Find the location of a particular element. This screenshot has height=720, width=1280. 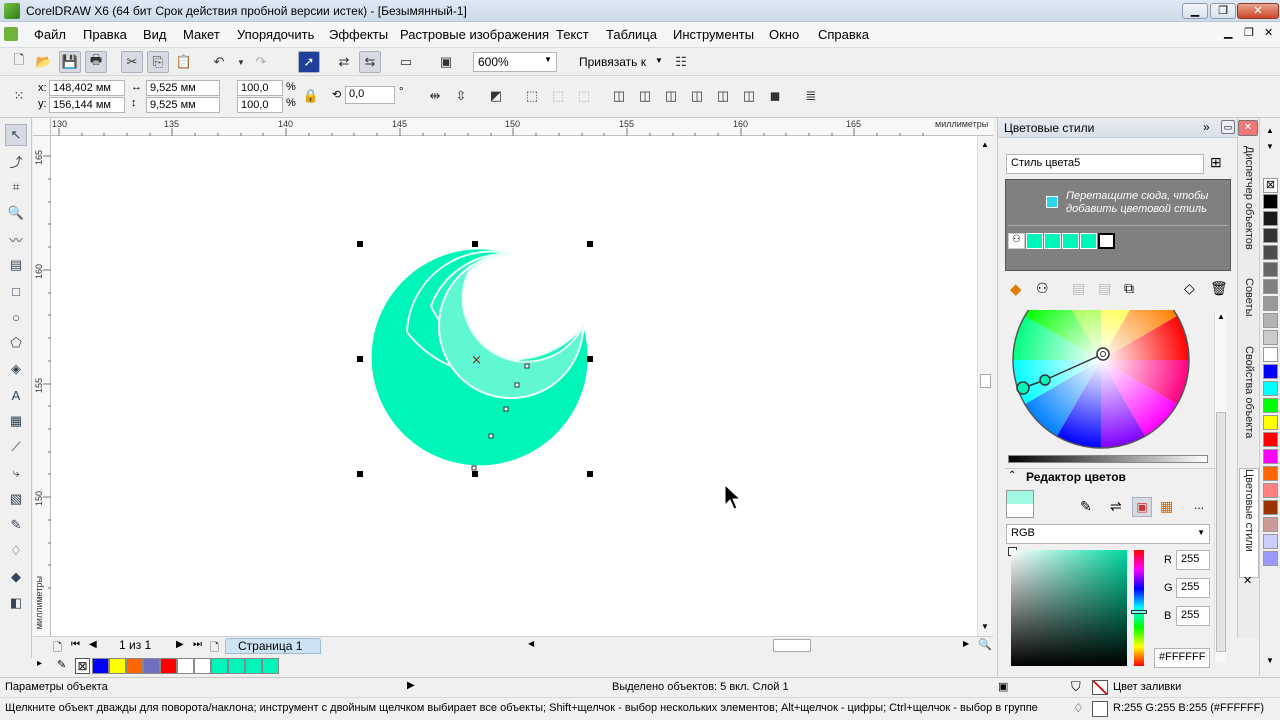

page-tab-1: Страница 1 is located at coordinates (273, 646).